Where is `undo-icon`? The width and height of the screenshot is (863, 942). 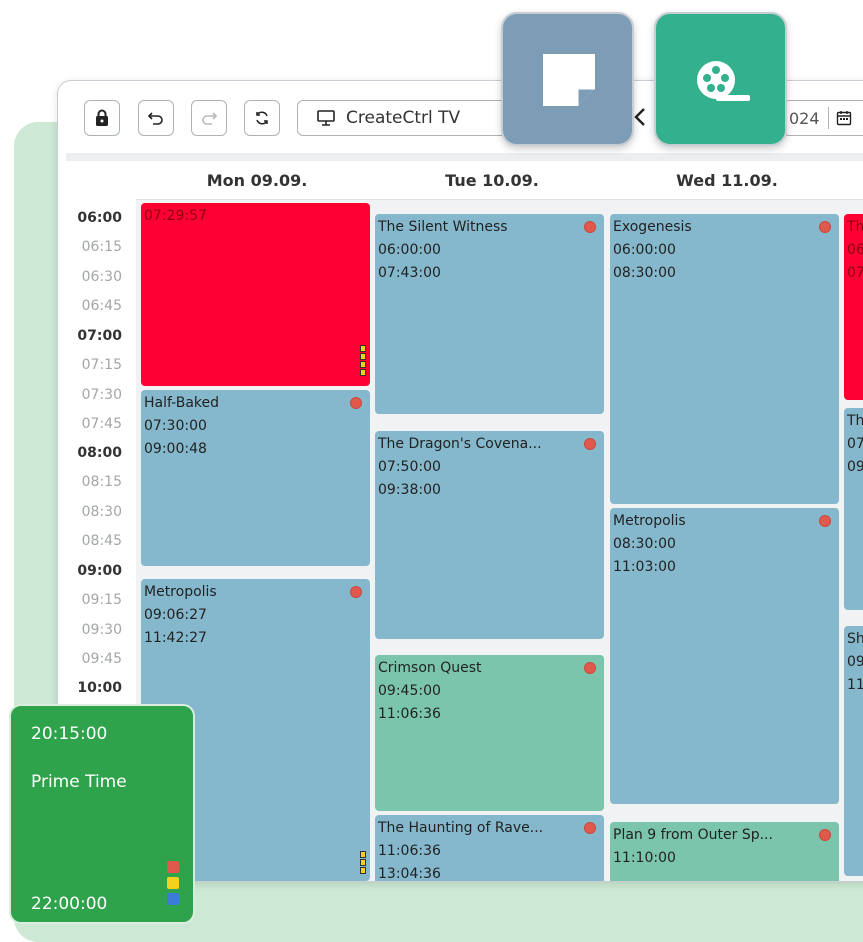
undo-icon is located at coordinates (155, 118).